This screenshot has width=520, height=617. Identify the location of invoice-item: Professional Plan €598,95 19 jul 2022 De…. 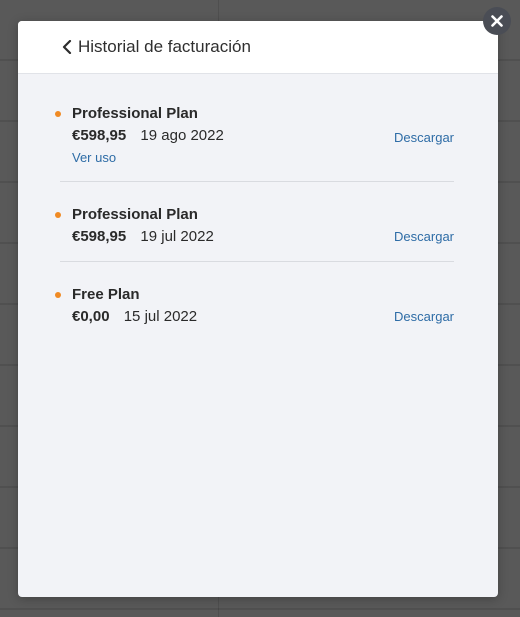
(254, 222).